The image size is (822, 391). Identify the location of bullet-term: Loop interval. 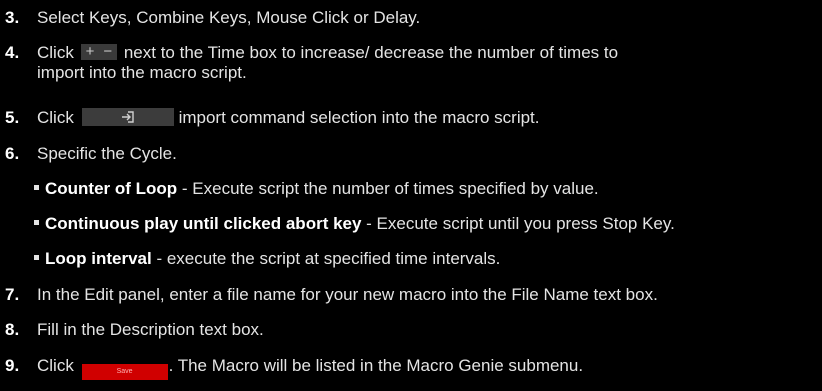
(98, 258).